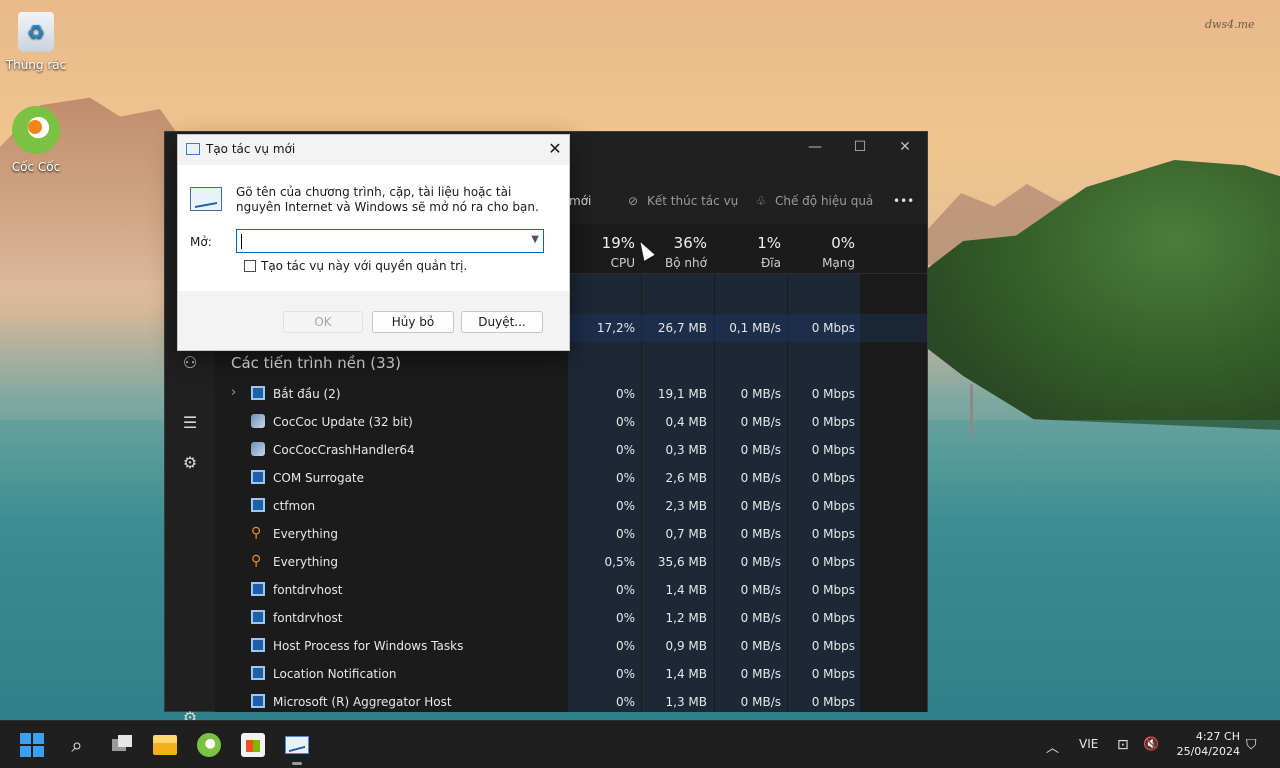  I want to click on input-language-indicator: VIE, so click(1088, 744).